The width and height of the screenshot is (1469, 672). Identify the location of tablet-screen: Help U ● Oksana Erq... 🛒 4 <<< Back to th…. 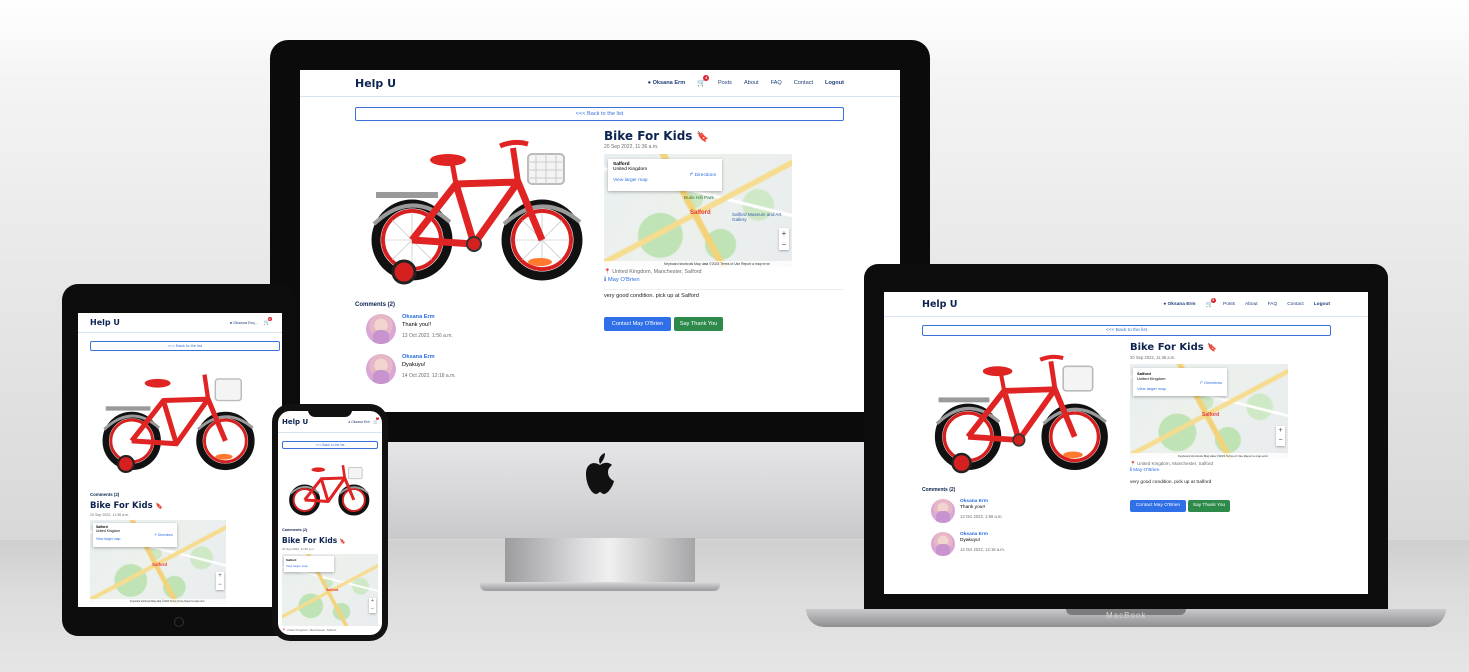
(180, 460).